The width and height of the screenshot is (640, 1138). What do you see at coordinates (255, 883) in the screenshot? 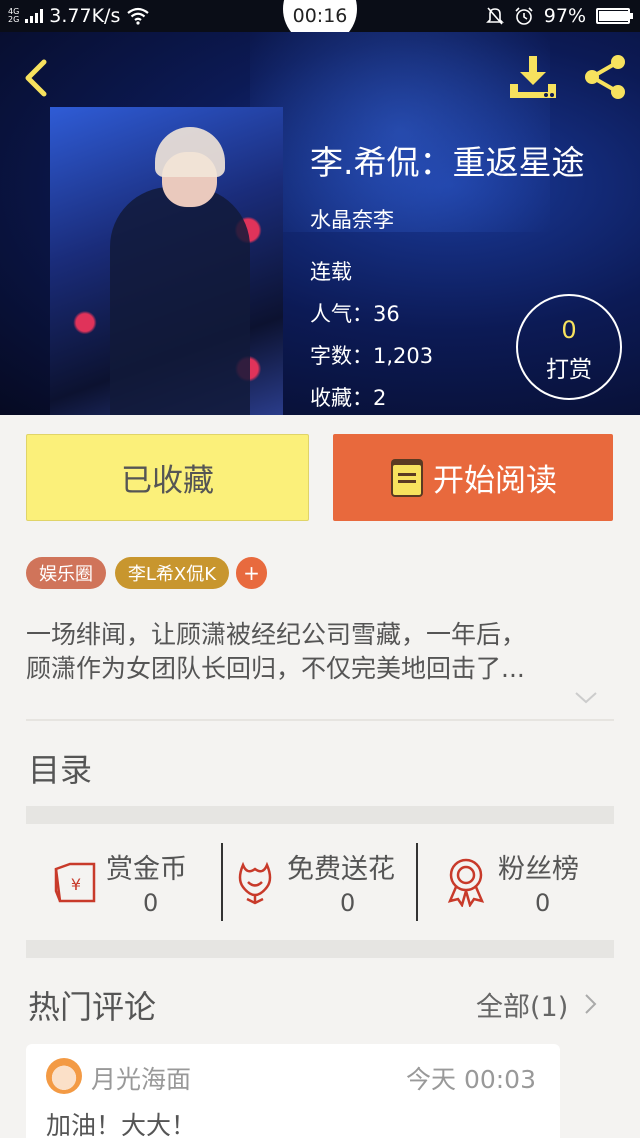
I see `flower-icon` at bounding box center [255, 883].